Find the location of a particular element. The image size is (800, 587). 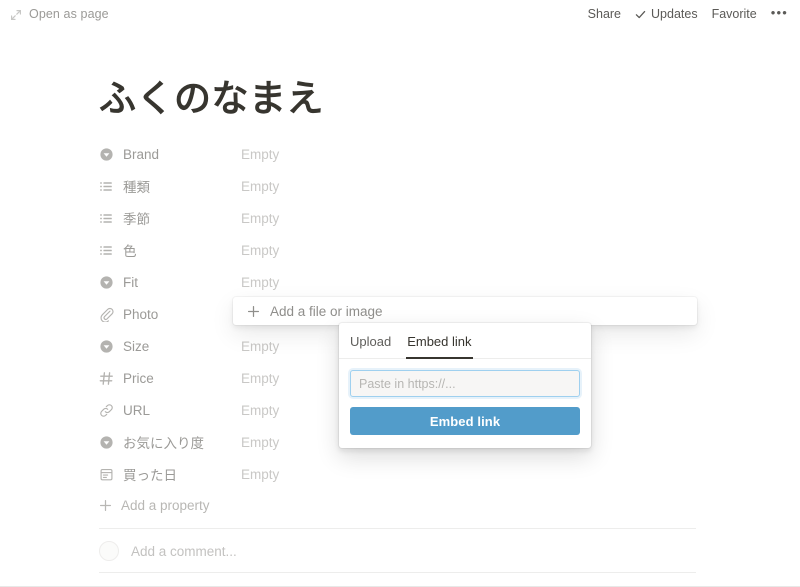

add-property-button: Add a property is located at coordinates (154, 505).